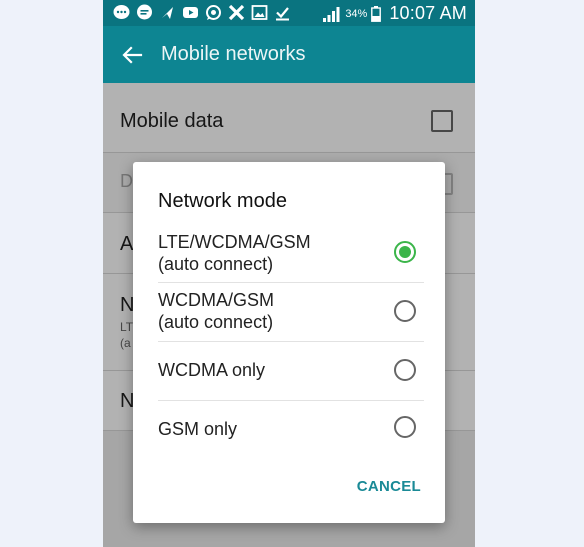 The image size is (584, 547). Describe the element at coordinates (259, 12) in the screenshot. I see `gallery-icon` at that location.